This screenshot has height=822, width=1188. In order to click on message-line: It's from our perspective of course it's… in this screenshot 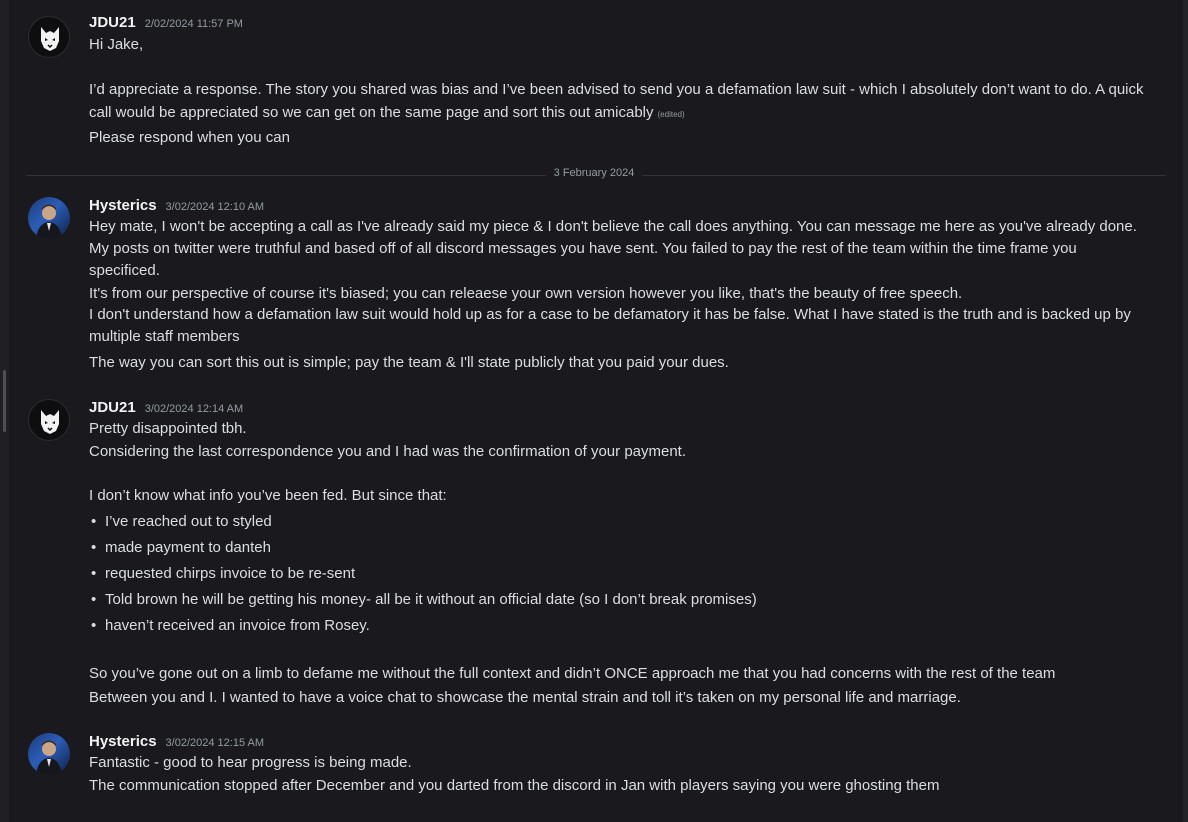, I will do `click(526, 293)`.